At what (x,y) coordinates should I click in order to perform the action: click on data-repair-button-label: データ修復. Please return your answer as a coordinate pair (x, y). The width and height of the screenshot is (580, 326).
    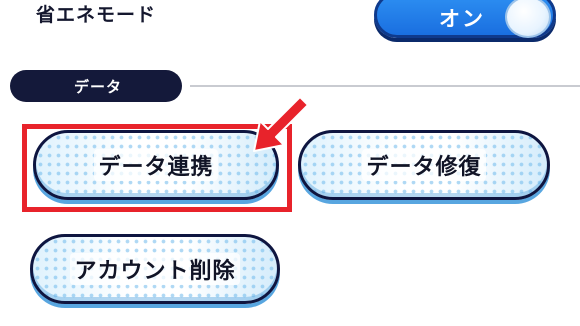
    Looking at the image, I should click on (424, 165).